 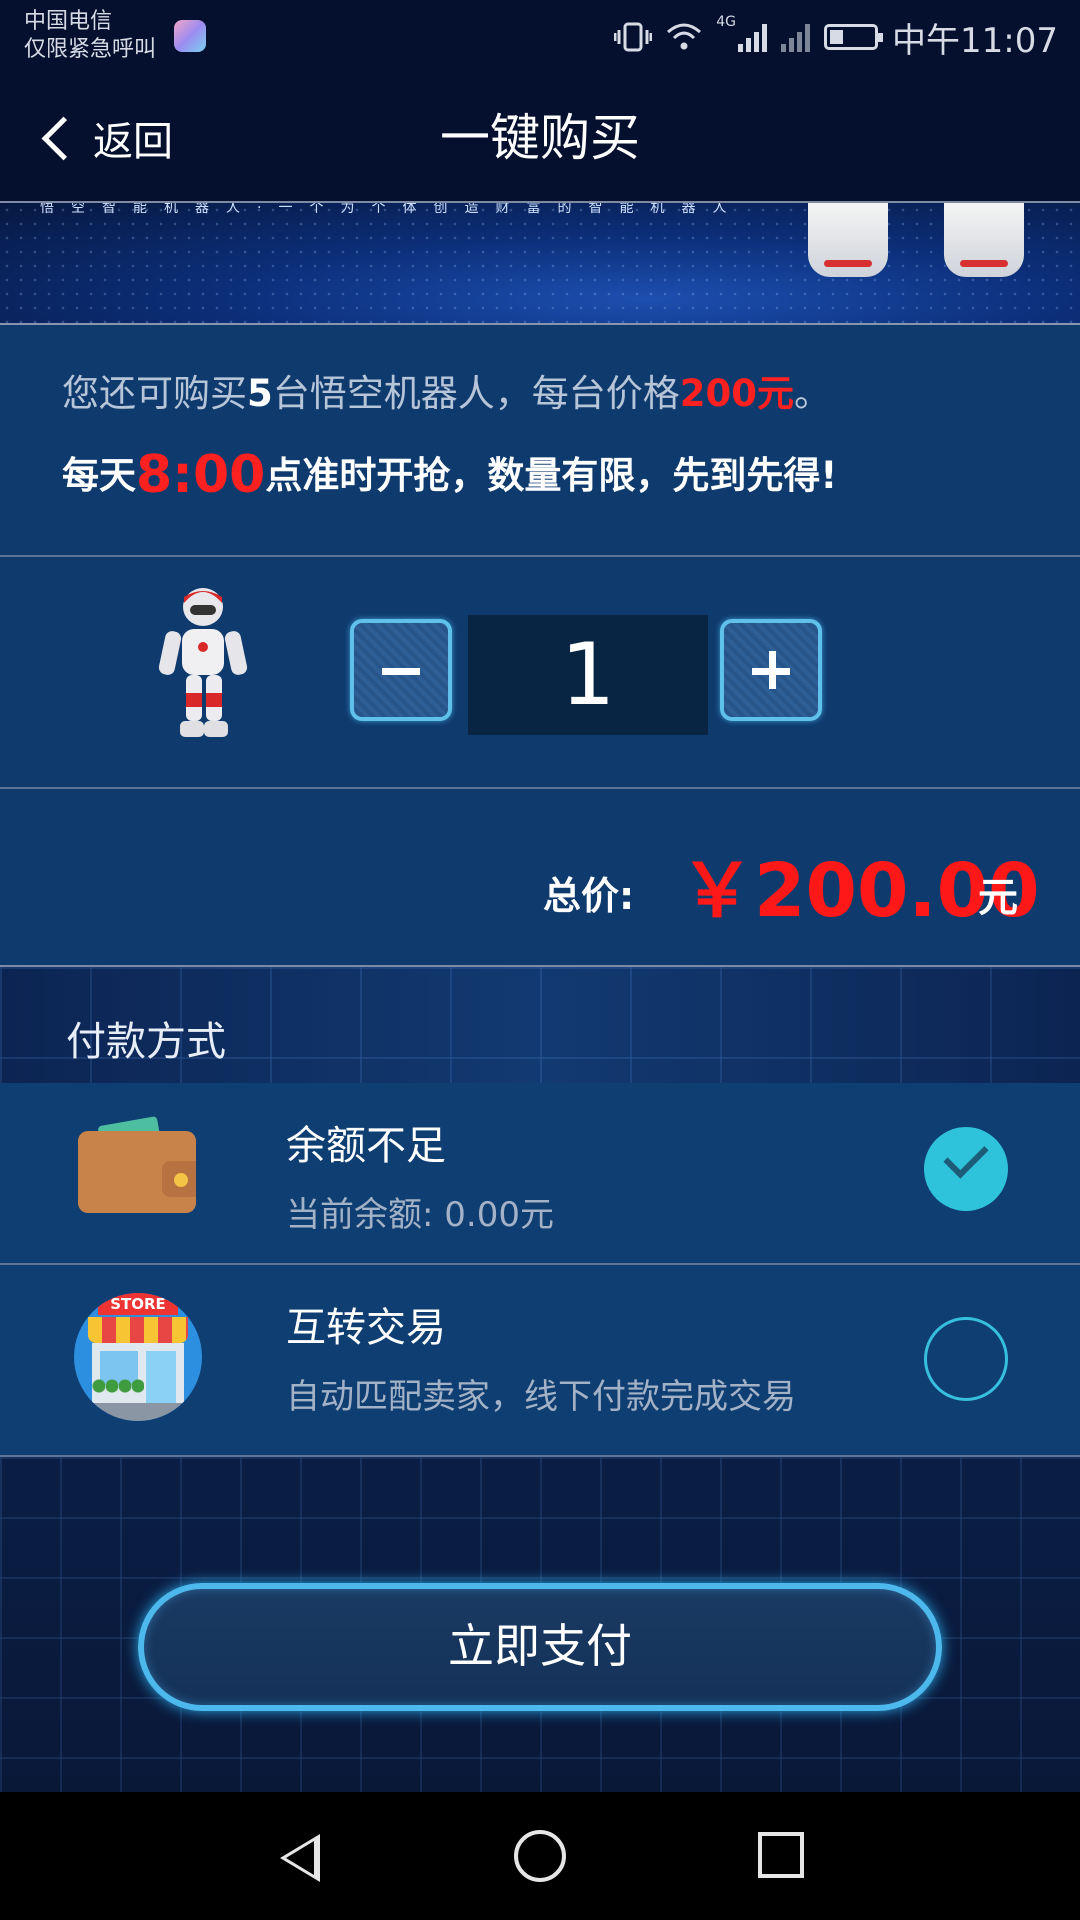 I want to click on quantity-panel: 1, so click(x=540, y=673).